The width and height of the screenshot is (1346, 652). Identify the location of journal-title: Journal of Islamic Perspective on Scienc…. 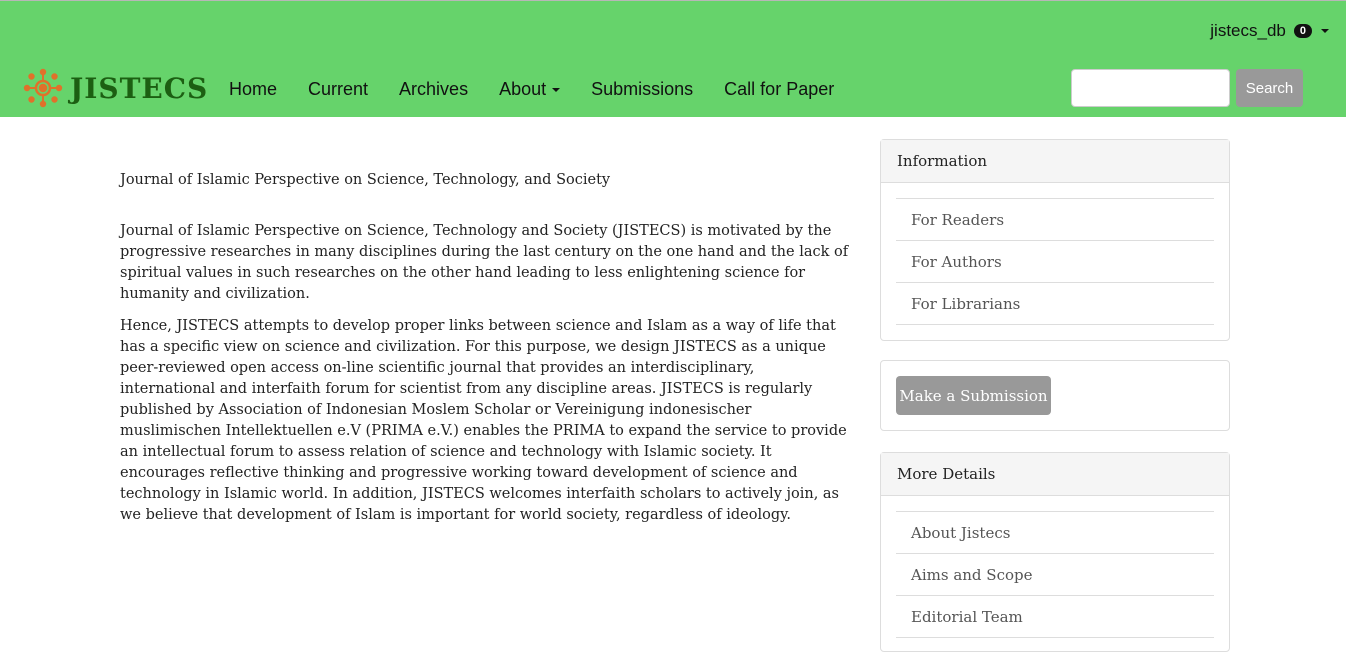
(365, 180).